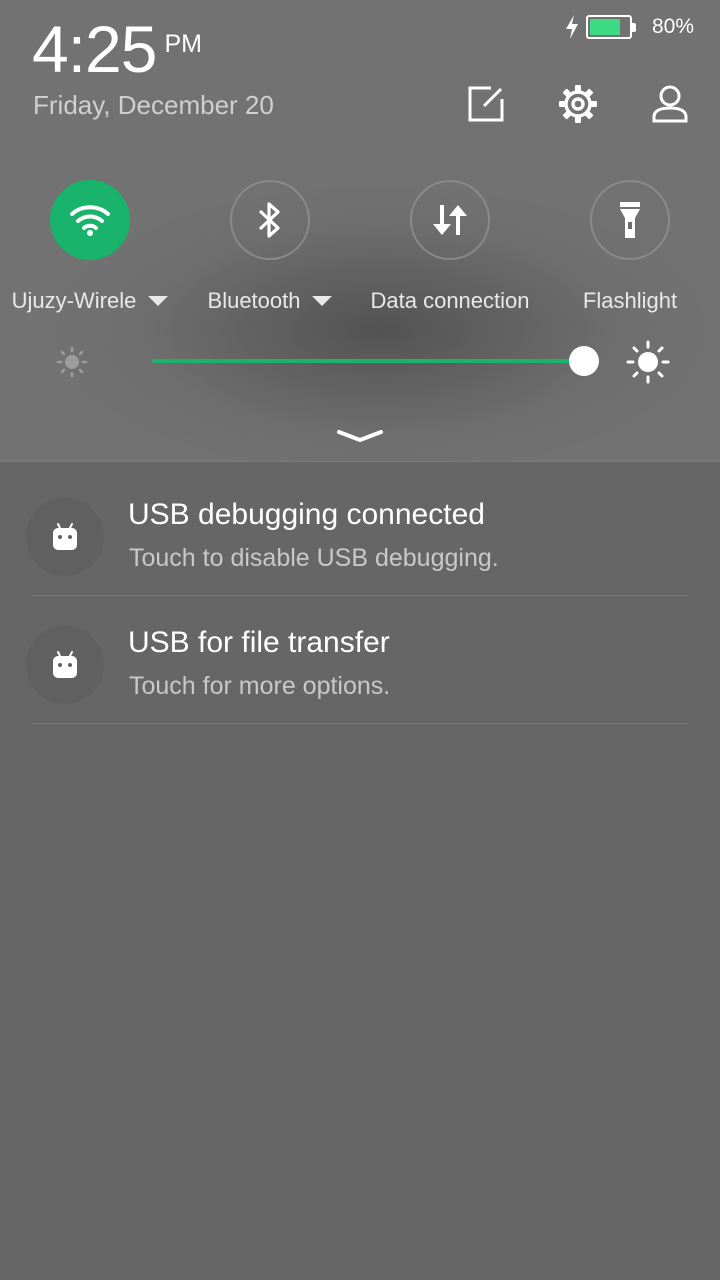  Describe the element at coordinates (670, 104) in the screenshot. I see `user-account-icon` at that location.